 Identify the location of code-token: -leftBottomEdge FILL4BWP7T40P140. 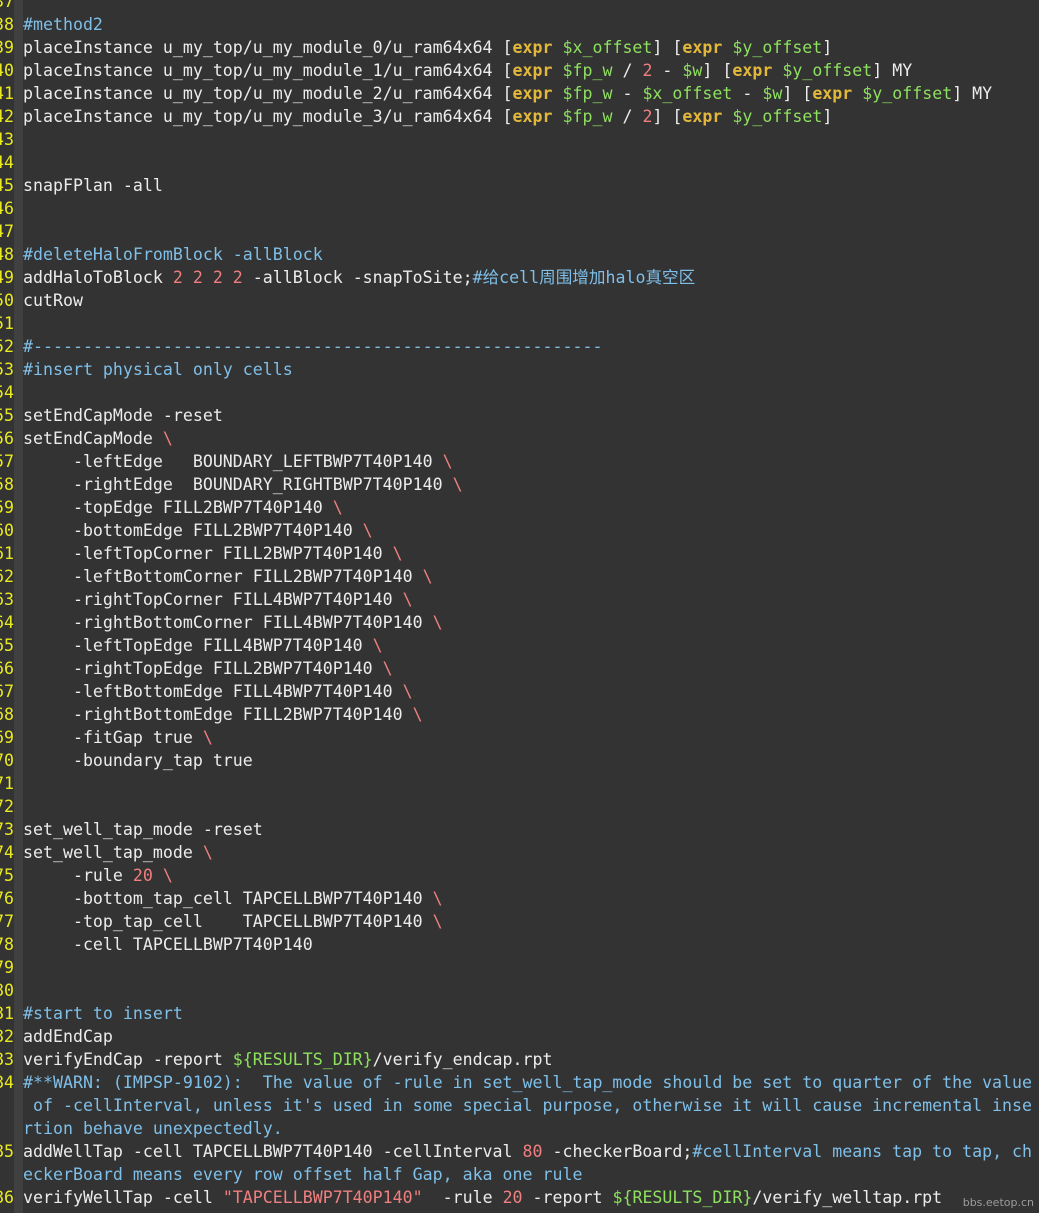
(213, 691).